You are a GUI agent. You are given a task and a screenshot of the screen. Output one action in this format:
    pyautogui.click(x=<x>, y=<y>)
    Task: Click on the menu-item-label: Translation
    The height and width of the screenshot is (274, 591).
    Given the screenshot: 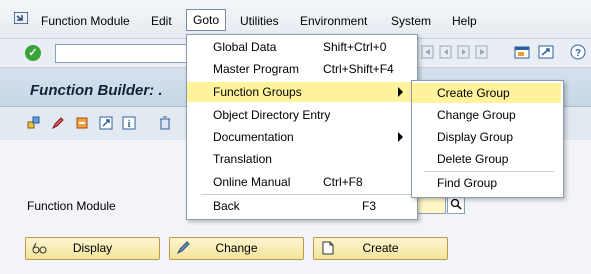 What is the action you would take?
    pyautogui.click(x=242, y=159)
    